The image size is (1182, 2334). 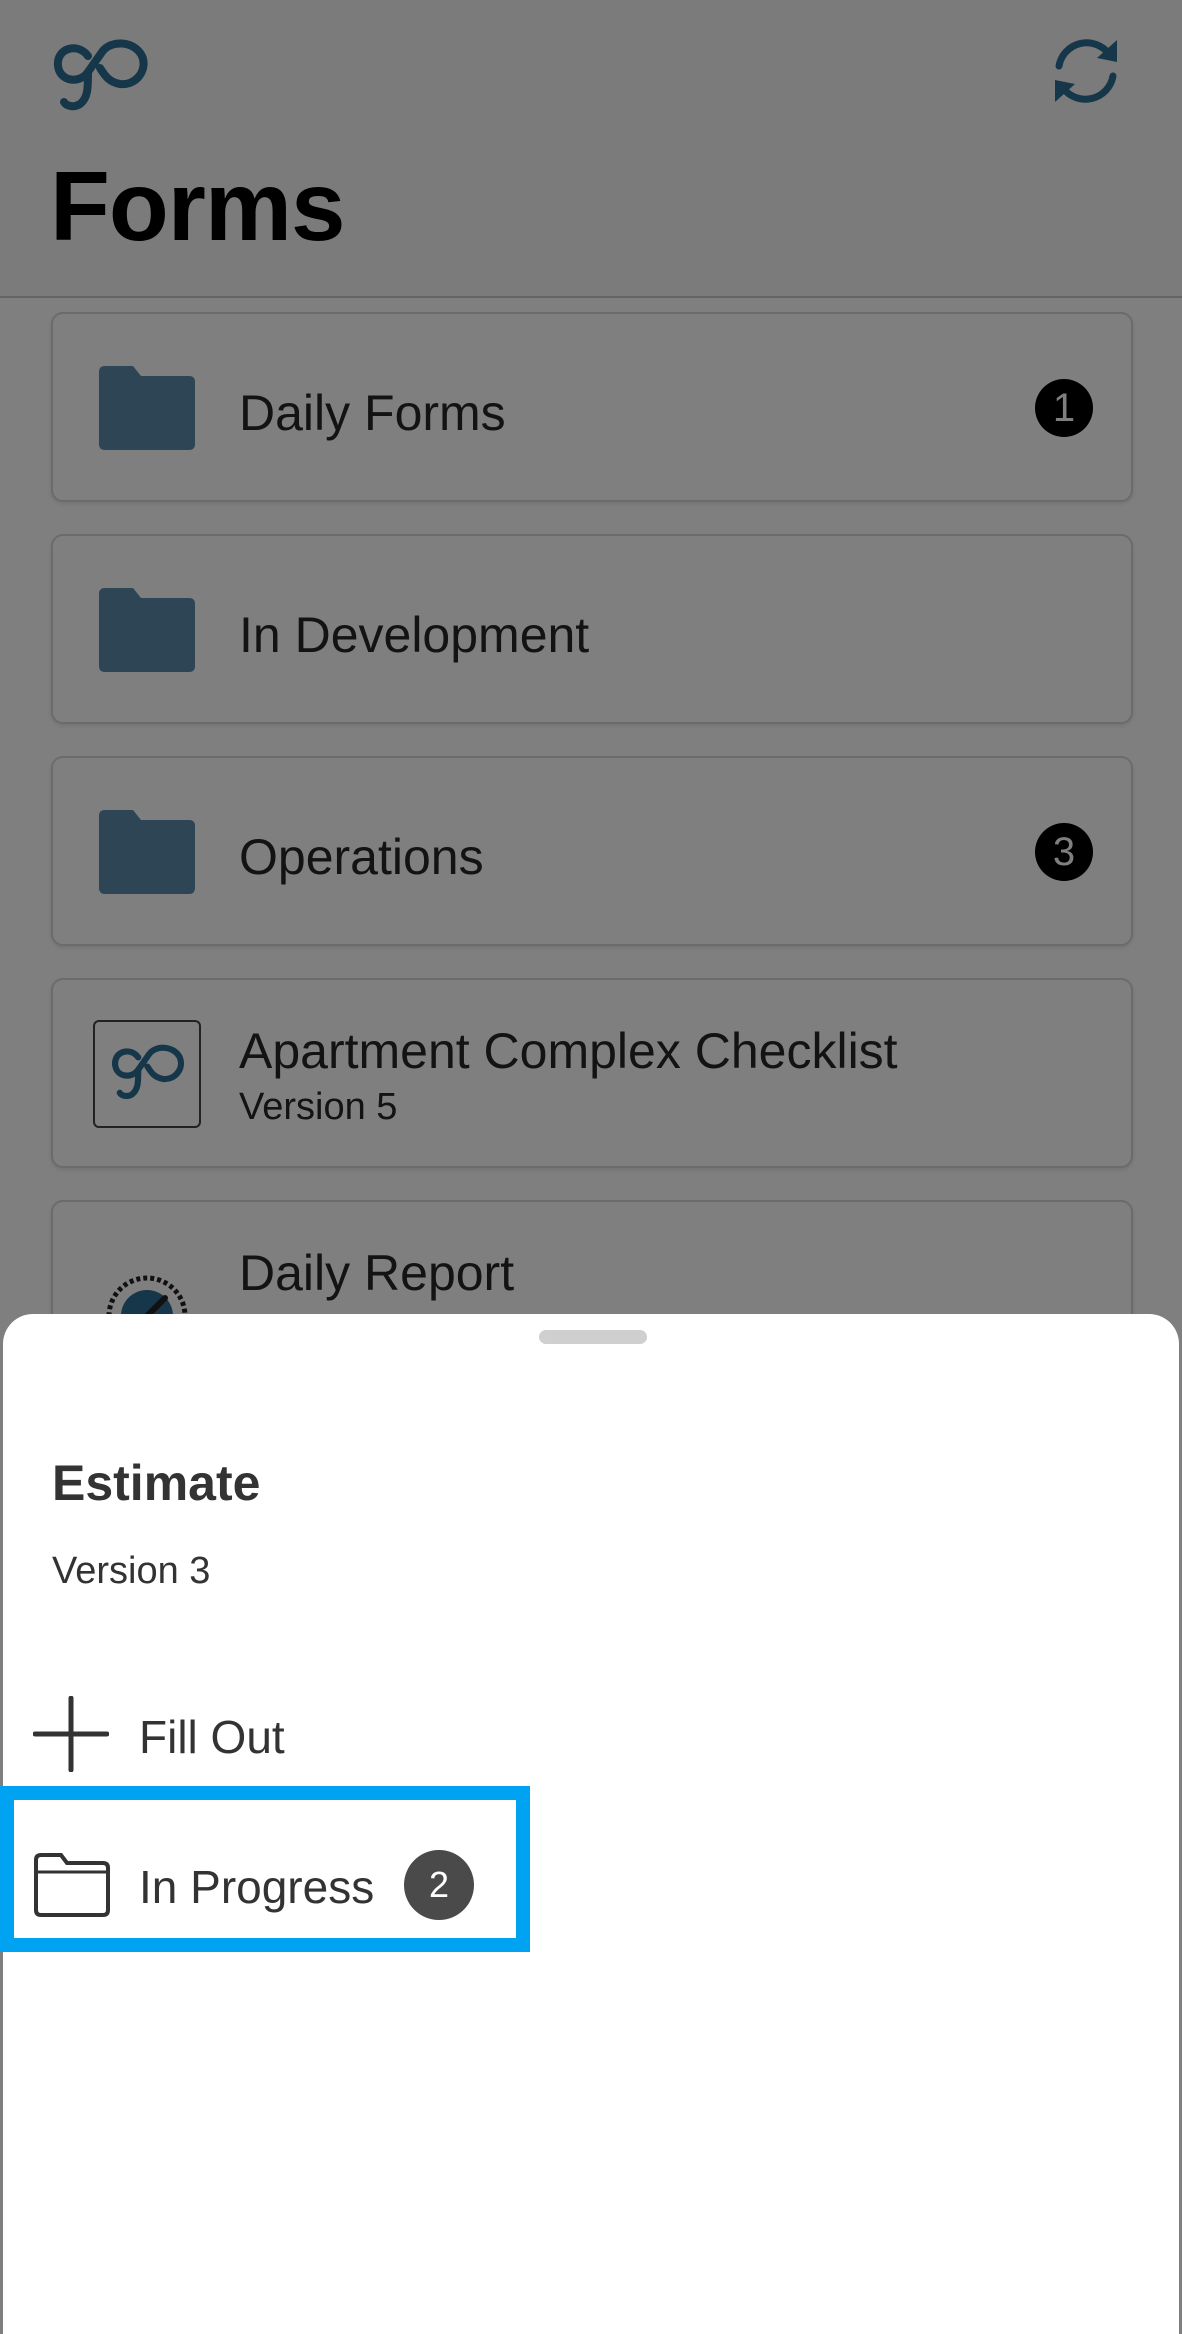 What do you see at coordinates (156, 1483) in the screenshot?
I see `sheet-title: Estimate` at bounding box center [156, 1483].